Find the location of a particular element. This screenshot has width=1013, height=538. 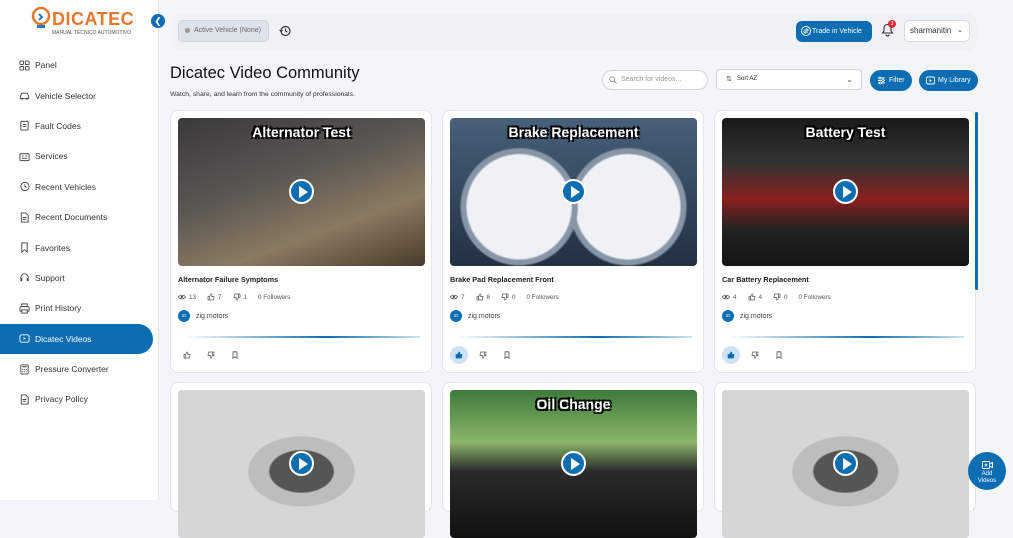

thumbnail-title: Alternator Test is located at coordinates (301, 132).